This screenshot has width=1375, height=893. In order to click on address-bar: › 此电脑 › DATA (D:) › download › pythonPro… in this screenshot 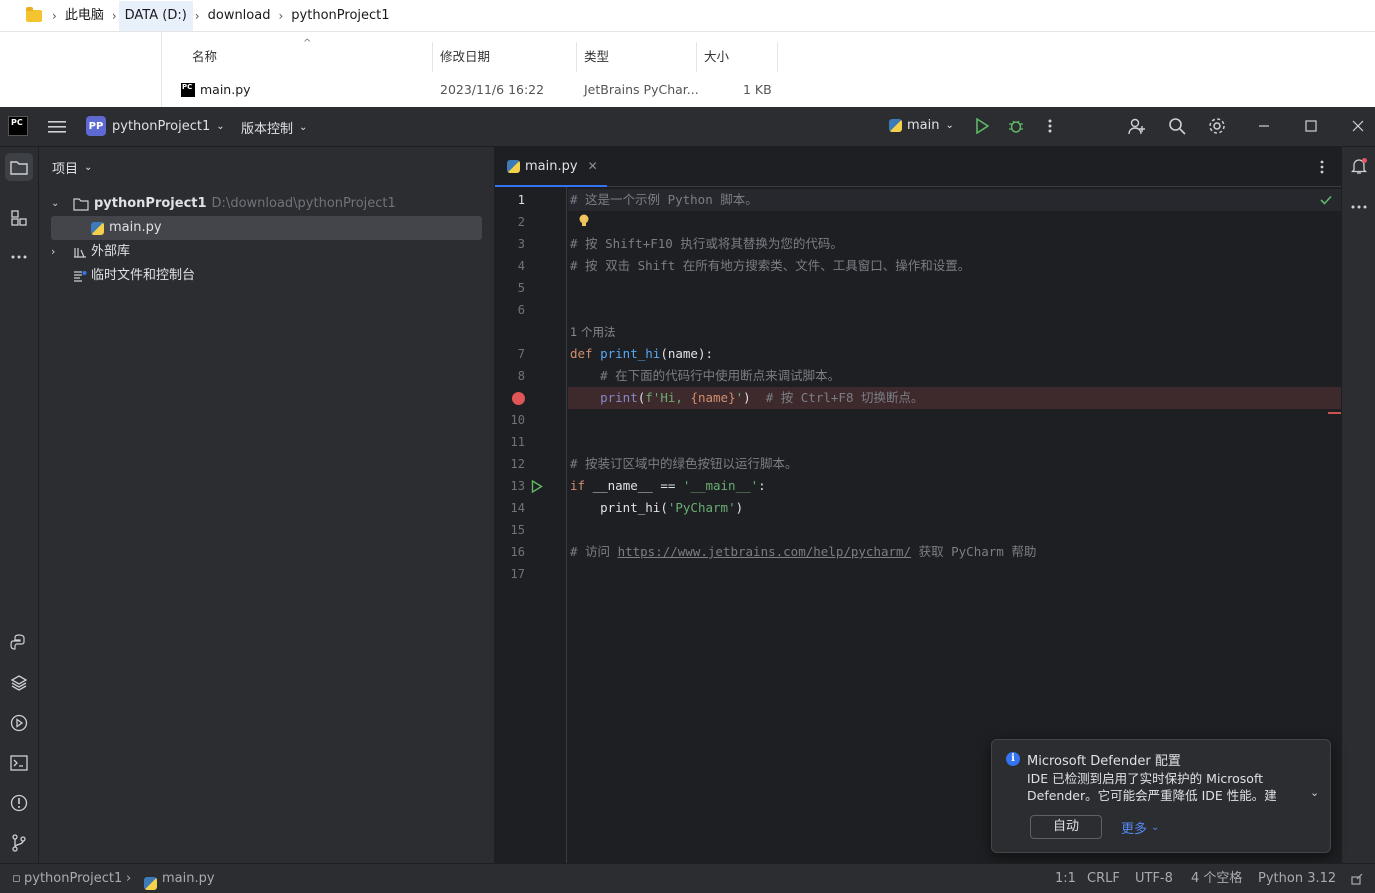, I will do `click(687, 16)`.